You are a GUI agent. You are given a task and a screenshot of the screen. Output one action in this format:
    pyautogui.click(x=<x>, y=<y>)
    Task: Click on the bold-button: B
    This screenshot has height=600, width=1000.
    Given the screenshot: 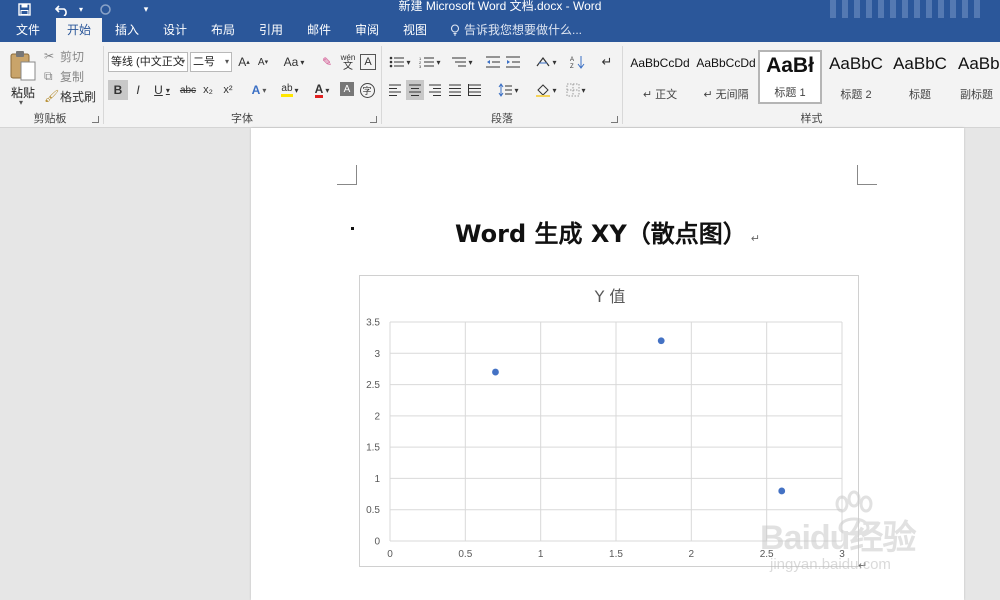 What is the action you would take?
    pyautogui.click(x=118, y=90)
    